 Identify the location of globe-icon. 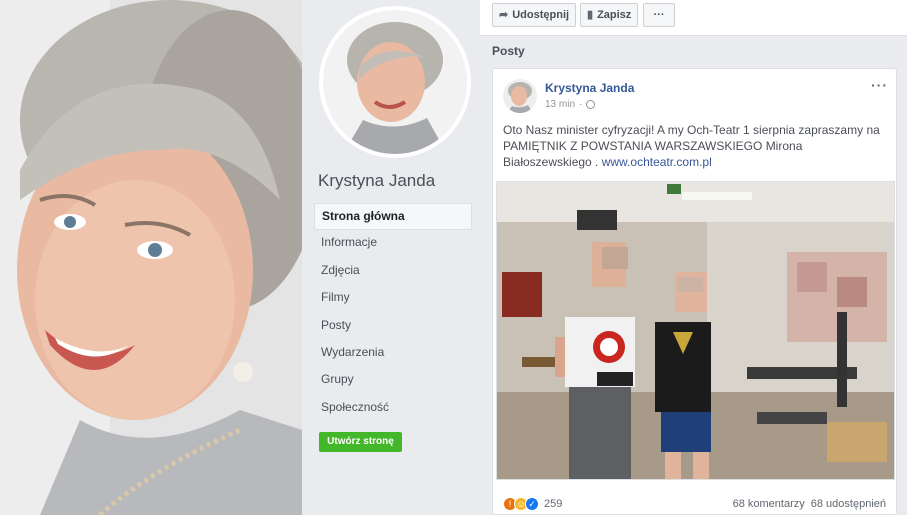
(591, 104).